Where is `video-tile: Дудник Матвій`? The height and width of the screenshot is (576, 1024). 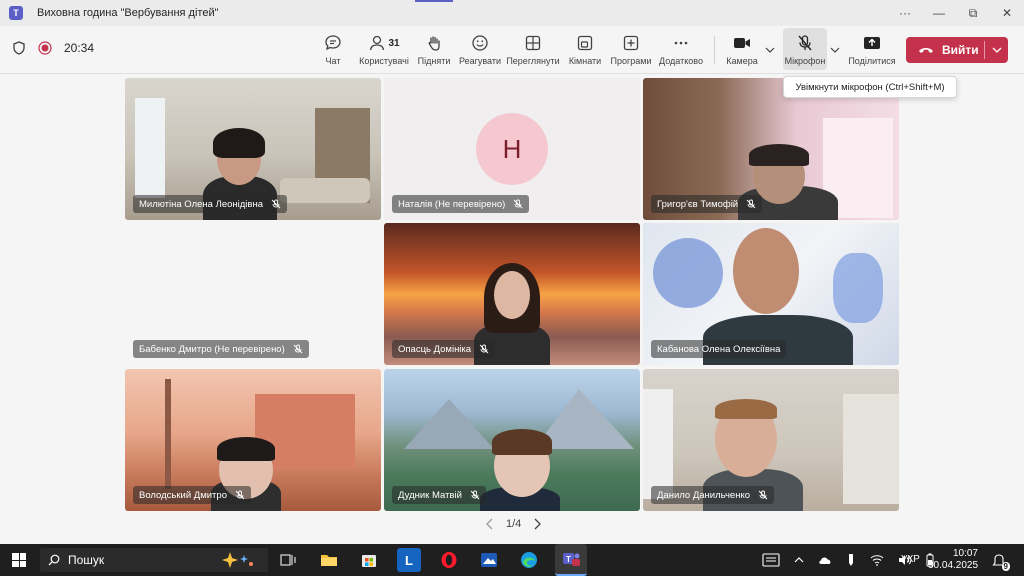
video-tile: Дудник Матвій is located at coordinates (512, 440).